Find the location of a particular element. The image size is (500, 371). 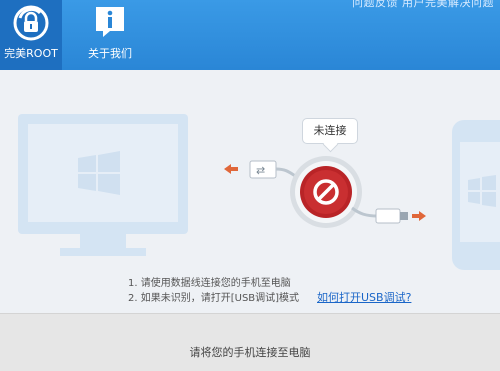

instruction-line-2: 2. 如果未识别，请打开[USB调试]模式 is located at coordinates (214, 298).